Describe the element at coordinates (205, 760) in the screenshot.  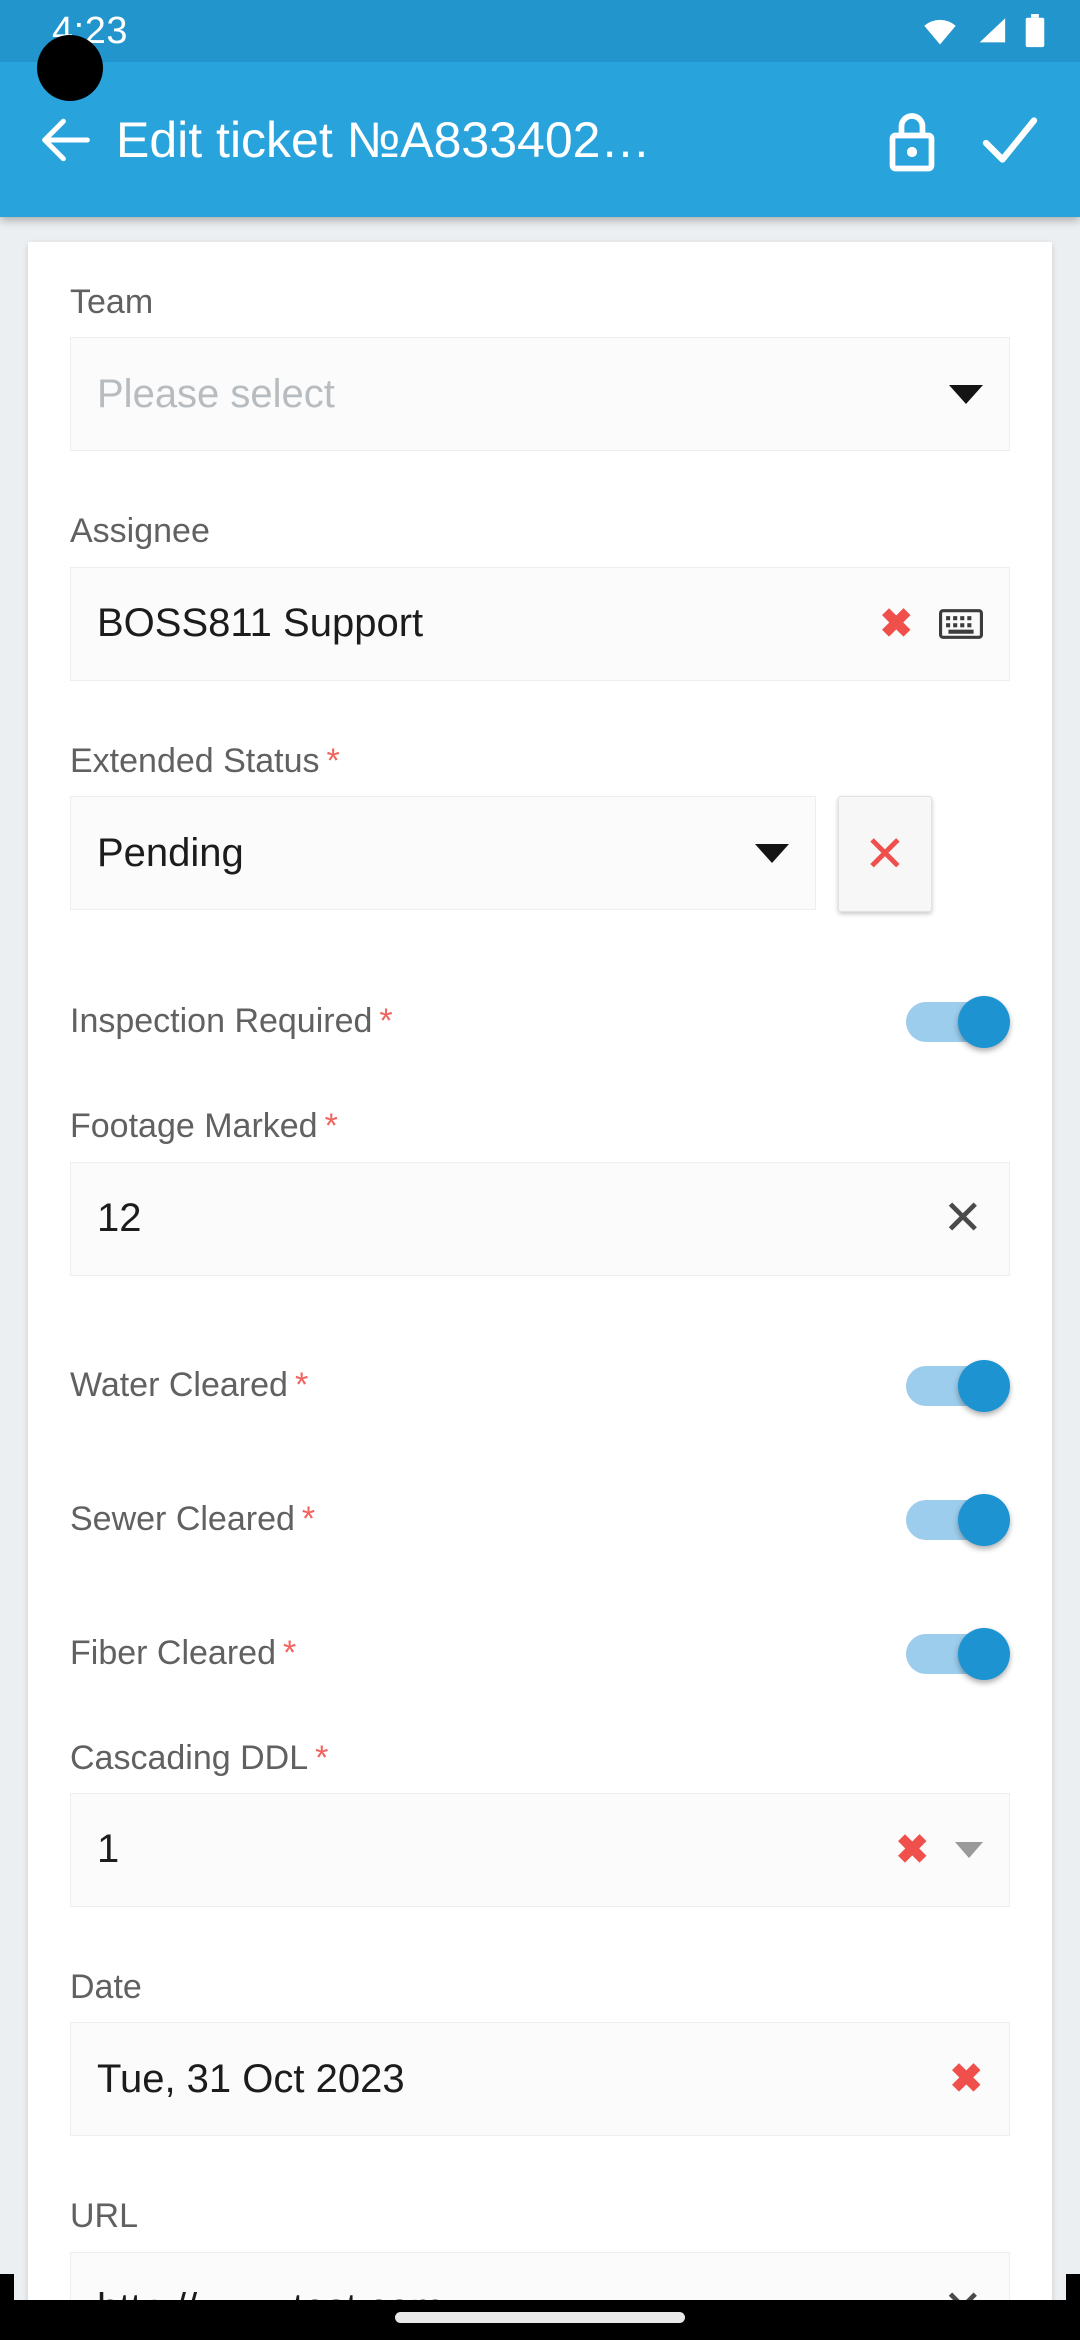
I see `extended-status-label: Extended Status *` at that location.